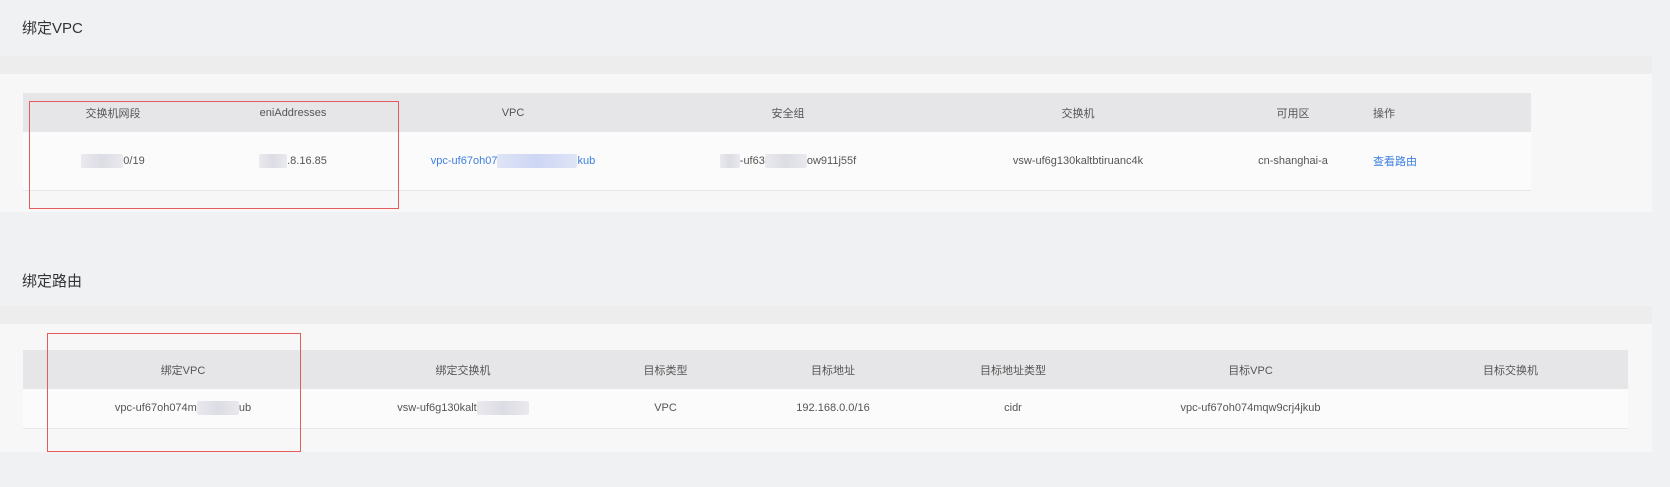  What do you see at coordinates (174, 392) in the screenshot?
I see `highlight-box-route` at bounding box center [174, 392].